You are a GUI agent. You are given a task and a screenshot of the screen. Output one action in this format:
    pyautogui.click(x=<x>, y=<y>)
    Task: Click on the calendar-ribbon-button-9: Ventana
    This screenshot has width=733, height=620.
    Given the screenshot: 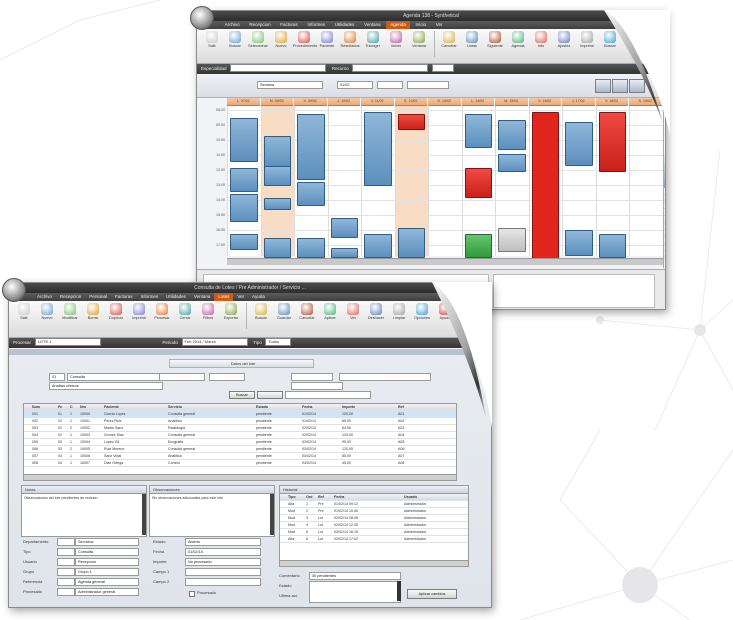 What is the action you would take?
    pyautogui.click(x=419, y=38)
    